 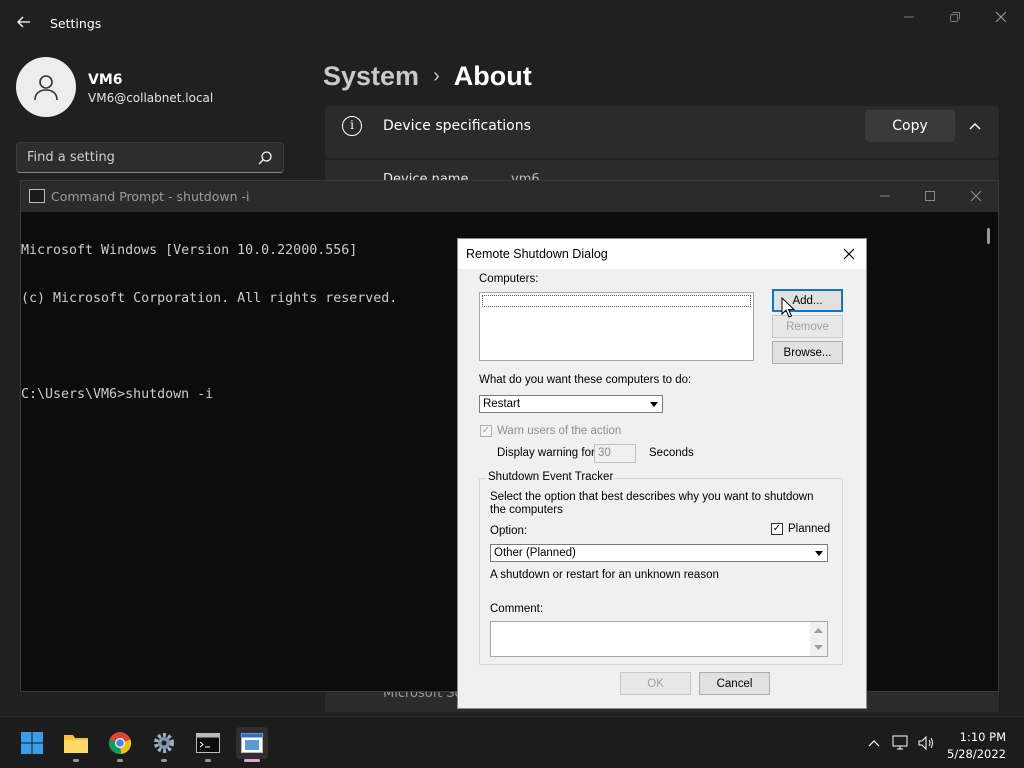 What do you see at coordinates (512, 24) in the screenshot?
I see `settings-titlebar: Settings` at bounding box center [512, 24].